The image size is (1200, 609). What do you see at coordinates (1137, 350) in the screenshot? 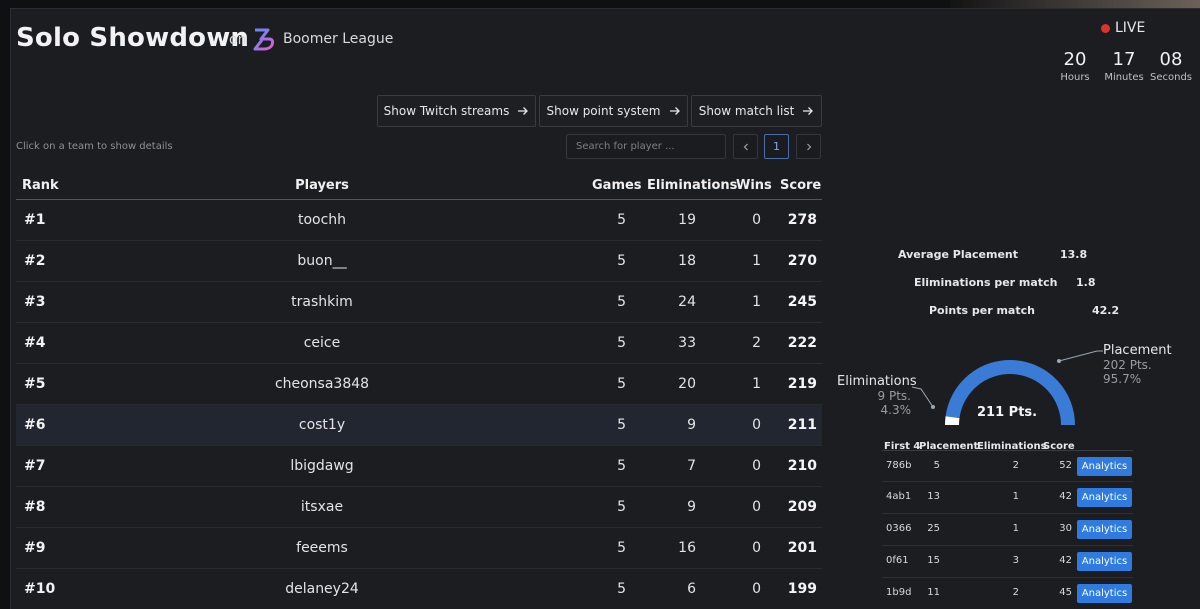
I see `placement-label: Placement` at bounding box center [1137, 350].